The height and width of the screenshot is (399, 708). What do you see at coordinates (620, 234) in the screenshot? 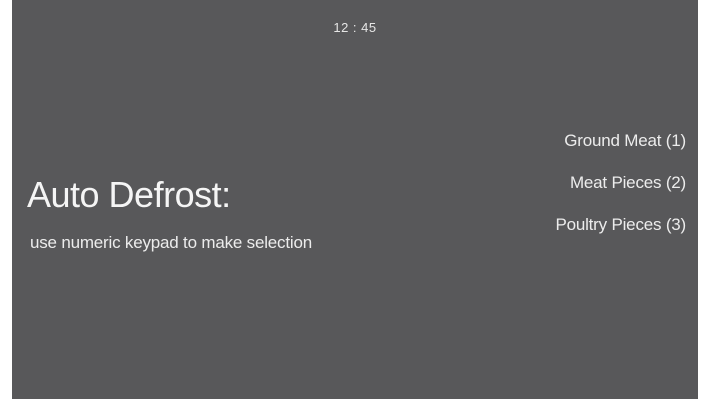
I see `option-poultry-pieces: Poultry Pieces (3)` at bounding box center [620, 234].